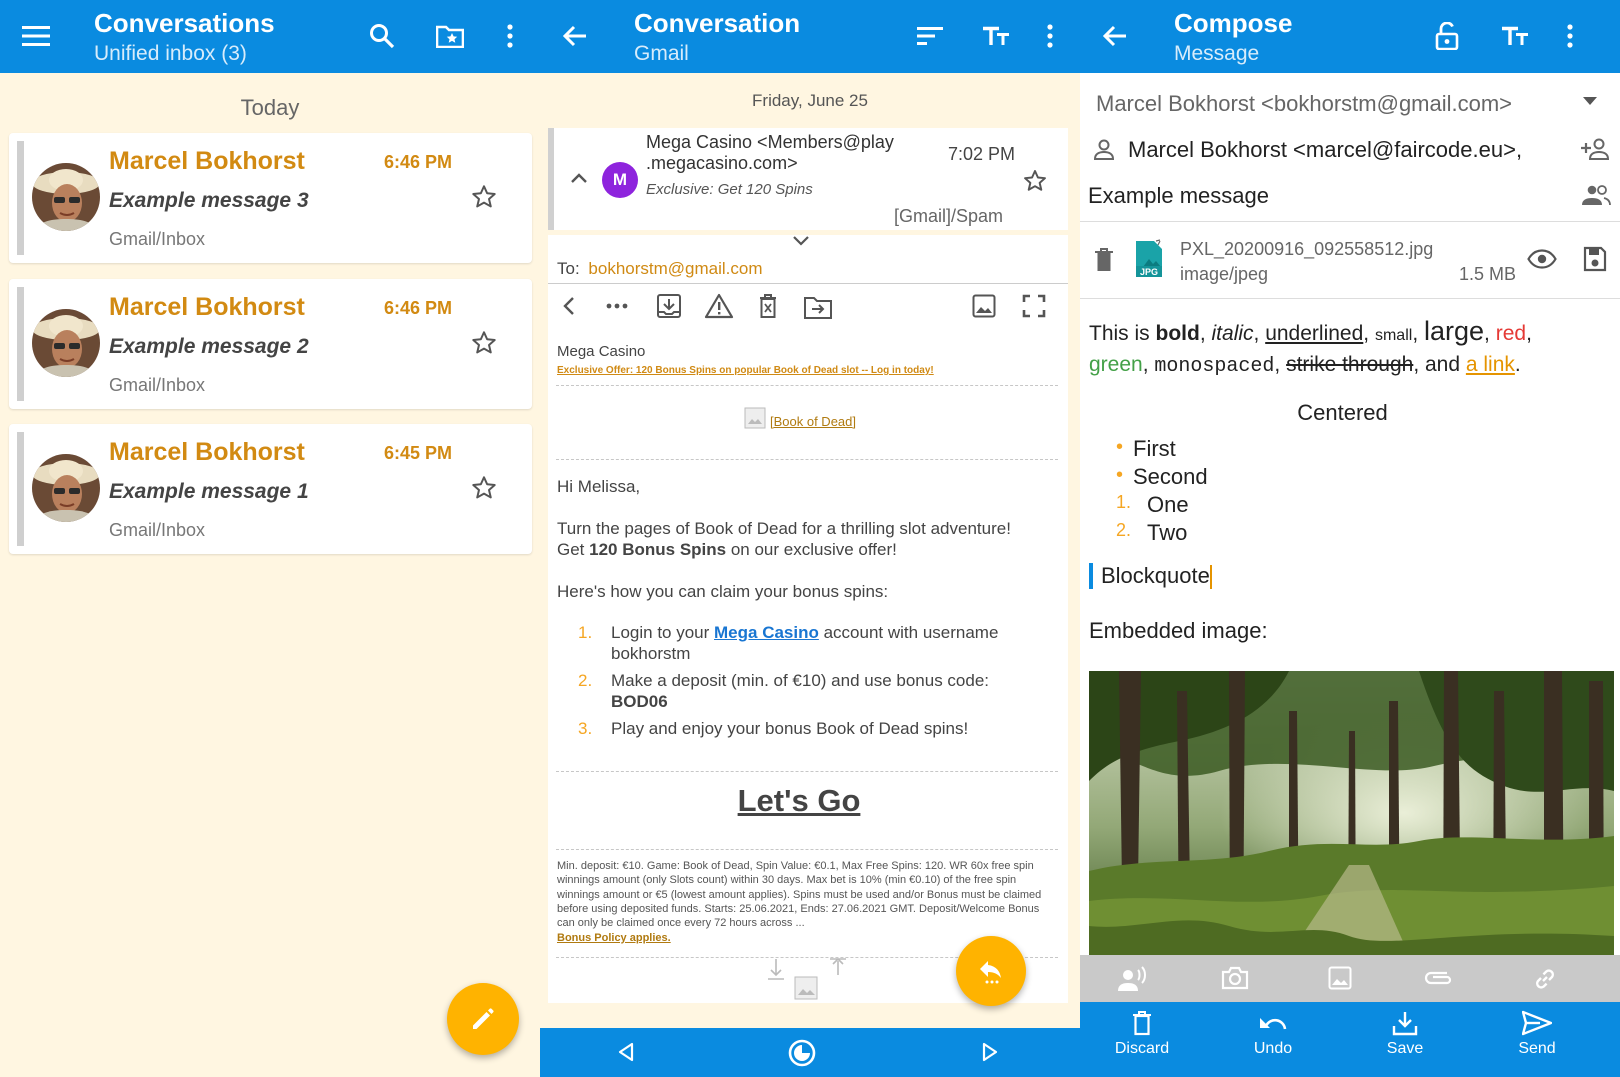  What do you see at coordinates (1542, 259) in the screenshot?
I see `eye-icon` at bounding box center [1542, 259].